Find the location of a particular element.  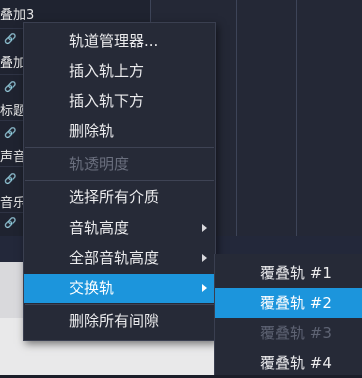

menu-item-all-track-height: 全部音轨高度 is located at coordinates (119, 258).